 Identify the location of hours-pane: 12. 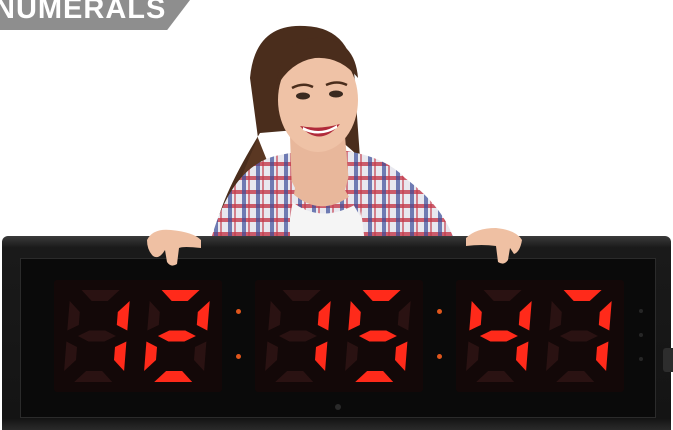
(138, 336).